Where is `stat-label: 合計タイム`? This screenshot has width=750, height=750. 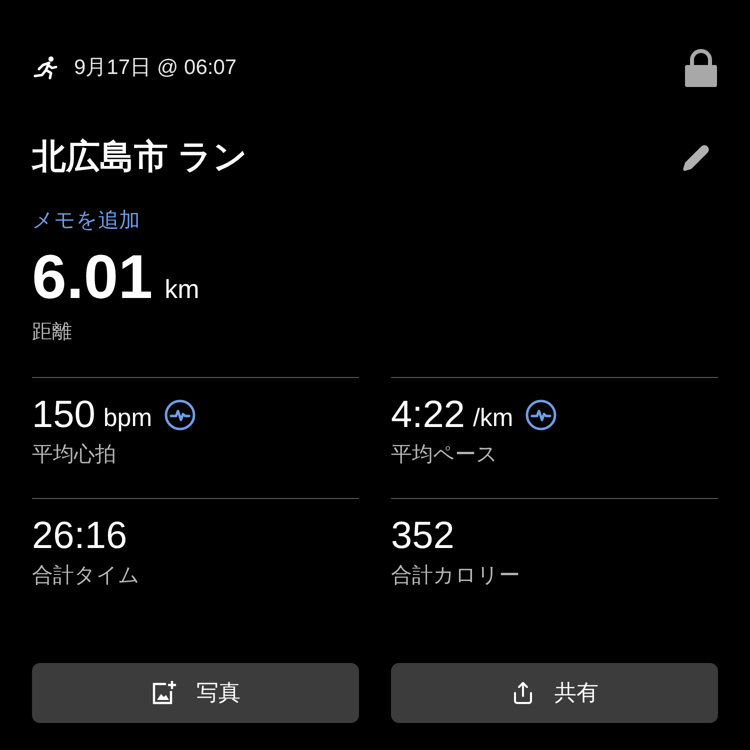
stat-label: 合計タイム is located at coordinates (86, 576).